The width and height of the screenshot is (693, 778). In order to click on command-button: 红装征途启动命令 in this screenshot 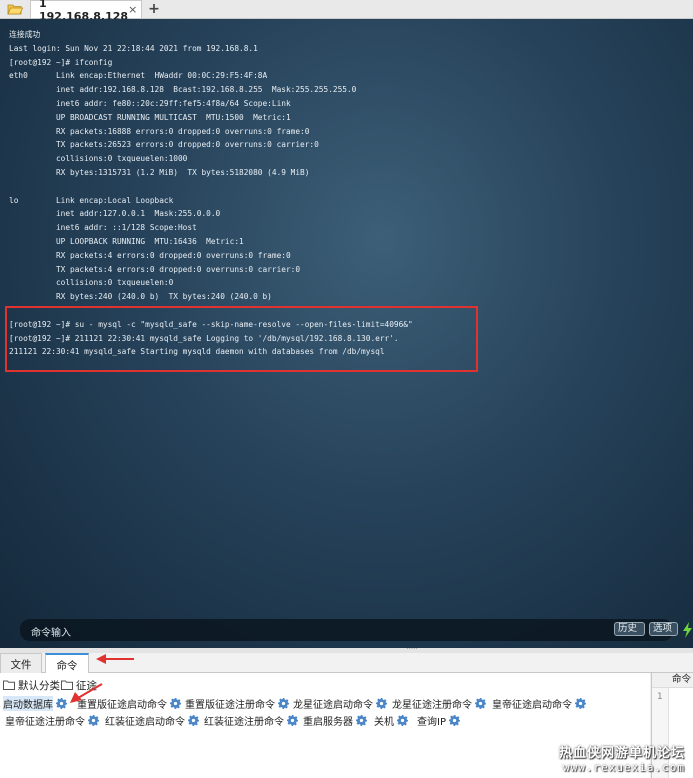, I will do `click(152, 720)`.